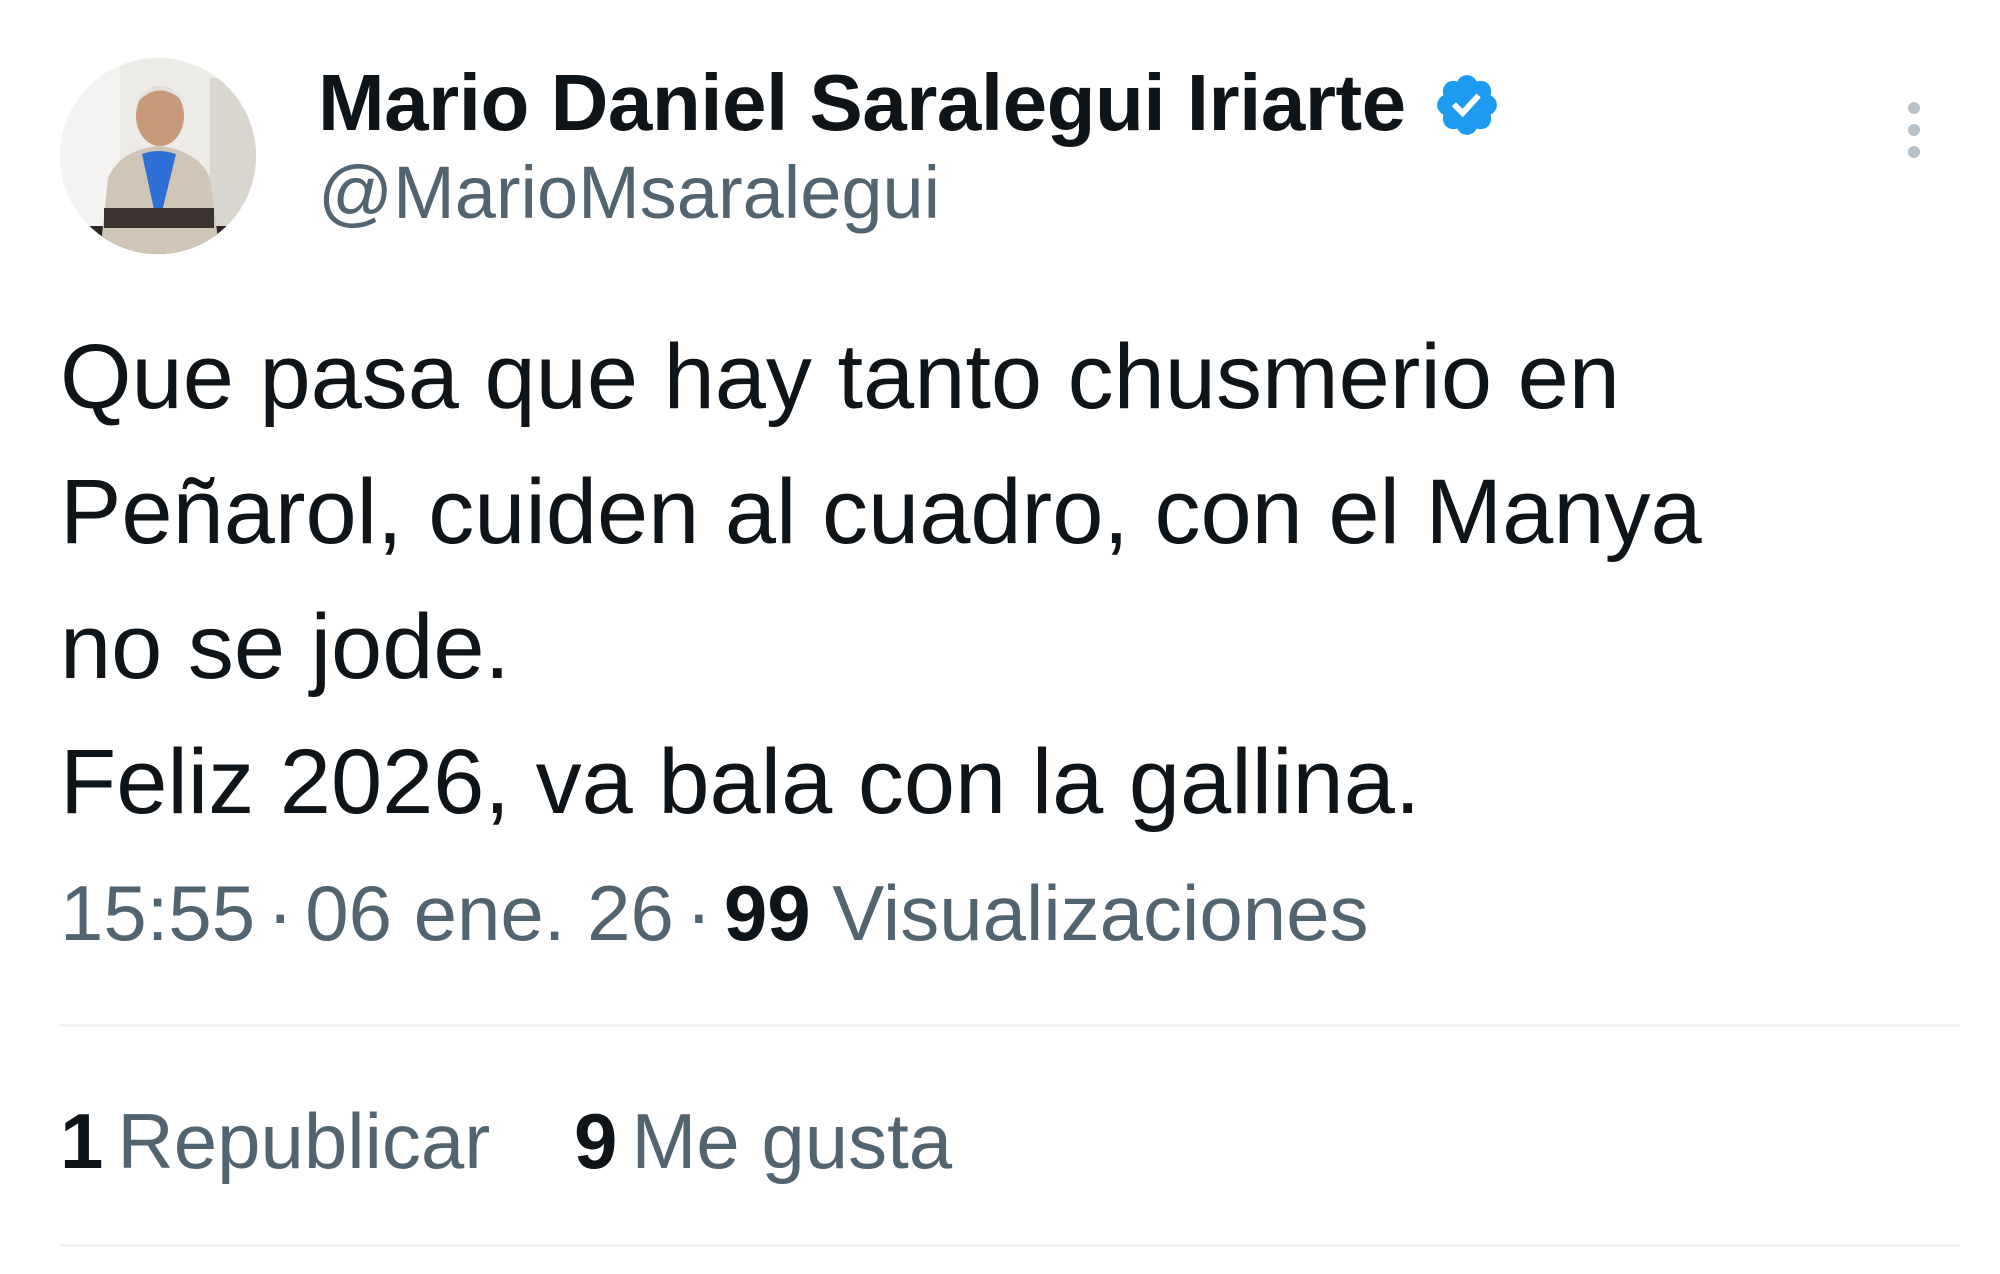 This screenshot has height=1274, width=2000. Describe the element at coordinates (1467, 105) in the screenshot. I see `verified-badge-icon` at that location.